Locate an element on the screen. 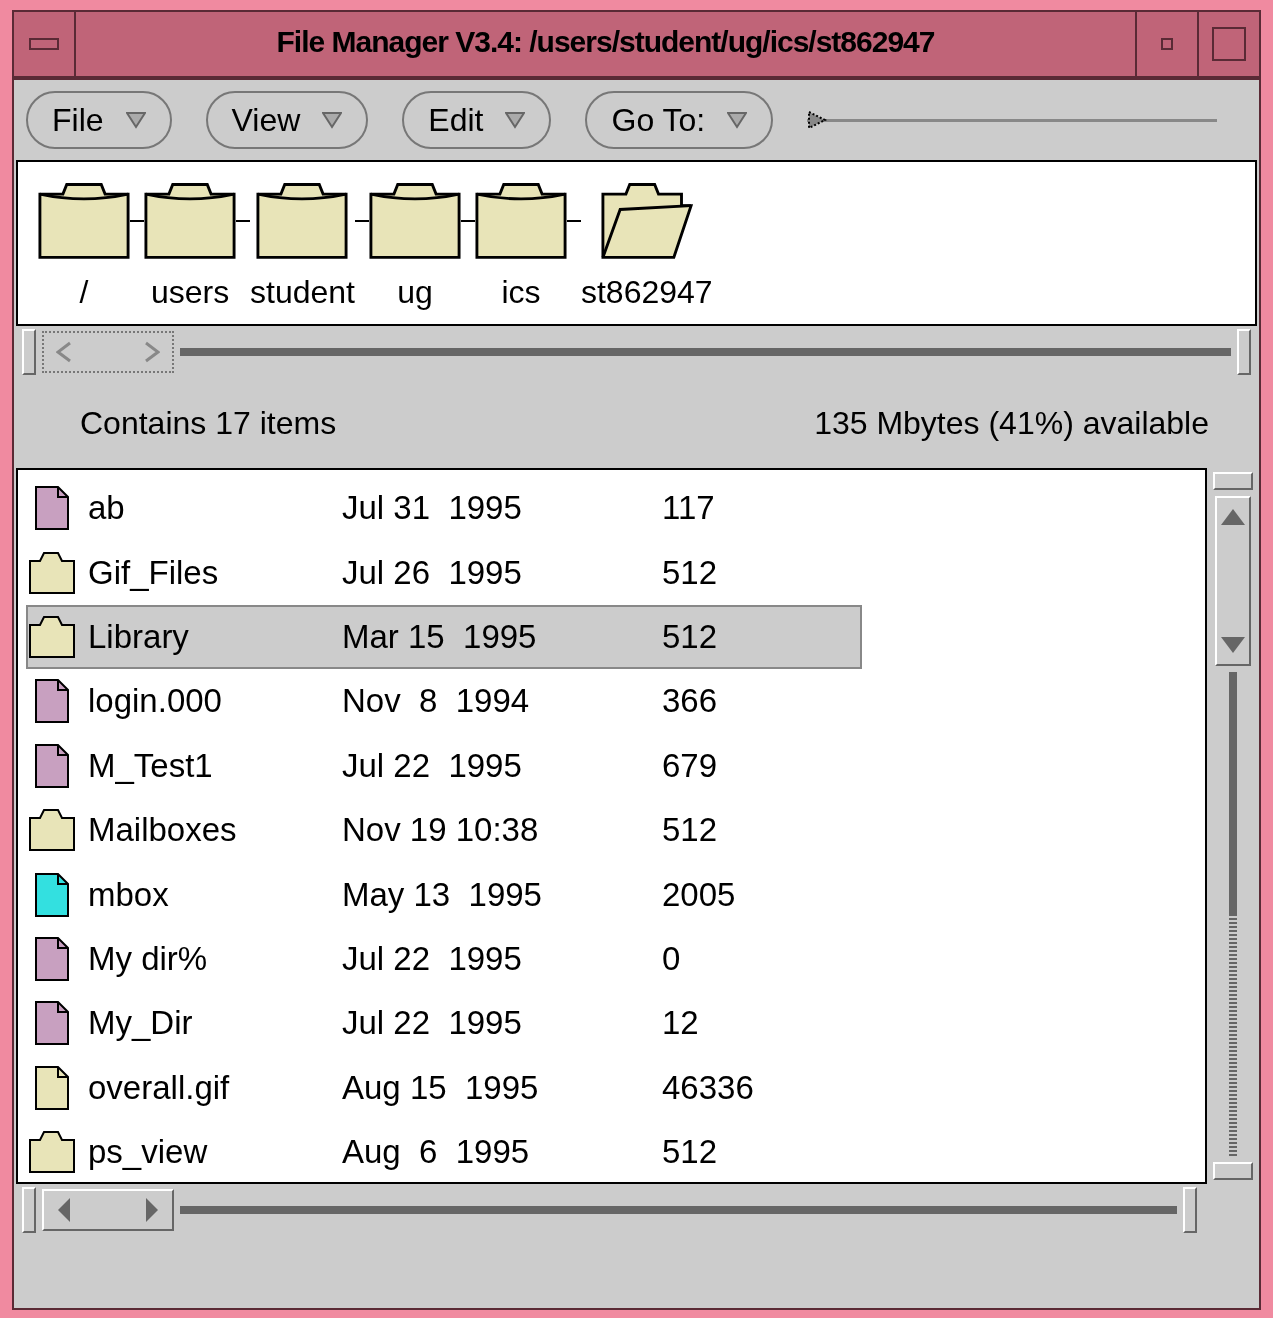 The height and width of the screenshot is (1318, 1273). file-date: Mar 15 1995 is located at coordinates (440, 636).